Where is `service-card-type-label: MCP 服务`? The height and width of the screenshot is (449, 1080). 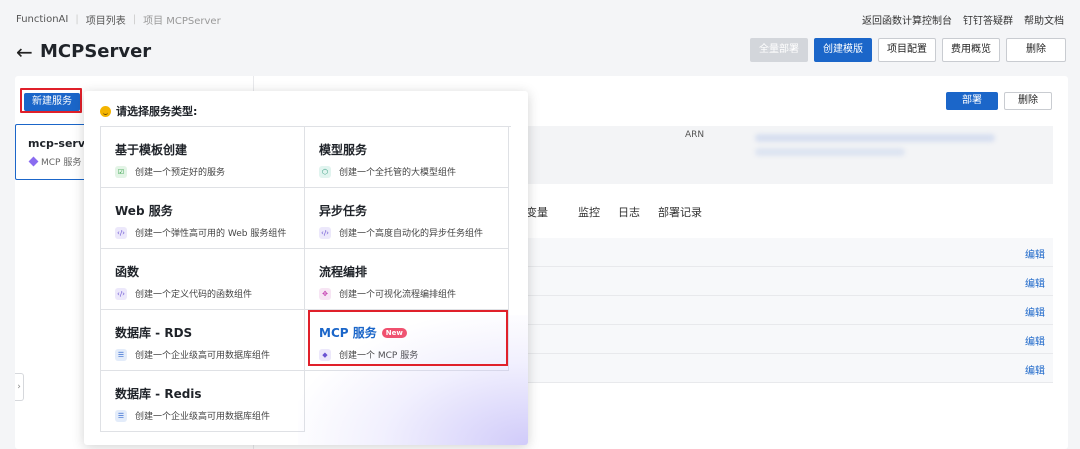 service-card-type-label: MCP 服务 is located at coordinates (61, 163).